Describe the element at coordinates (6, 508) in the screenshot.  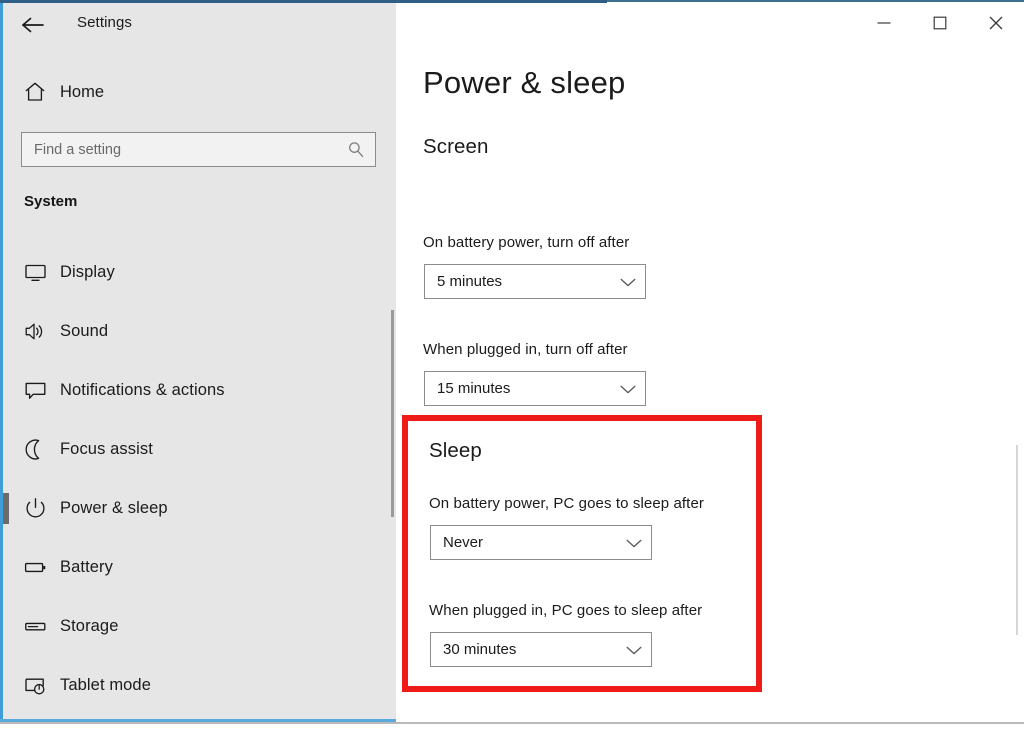
I see `selection-indicator` at that location.